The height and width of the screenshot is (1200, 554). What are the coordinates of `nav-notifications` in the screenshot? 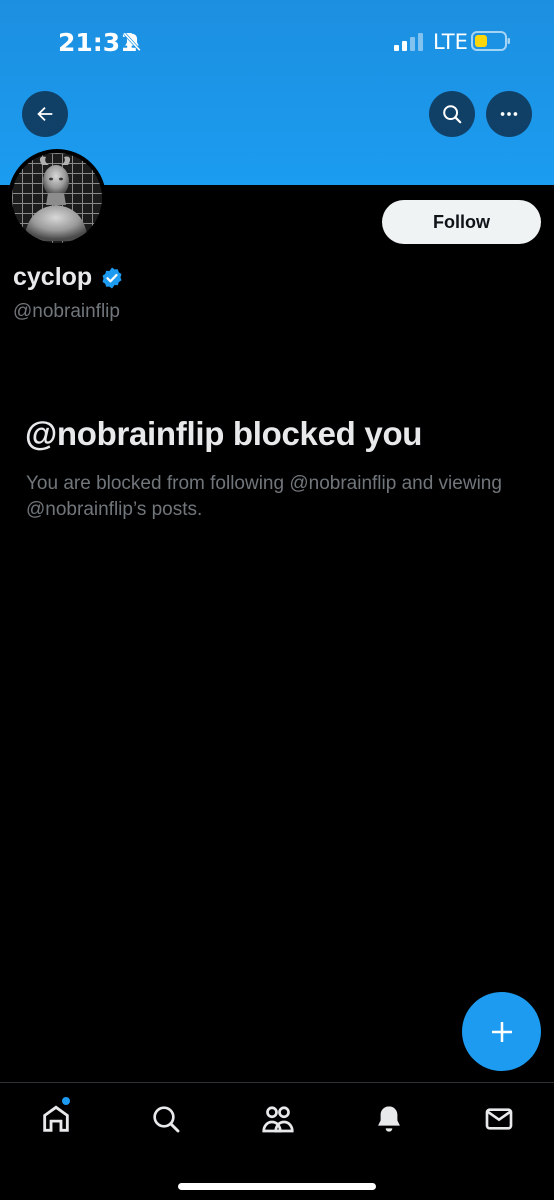 It's located at (389, 1119).